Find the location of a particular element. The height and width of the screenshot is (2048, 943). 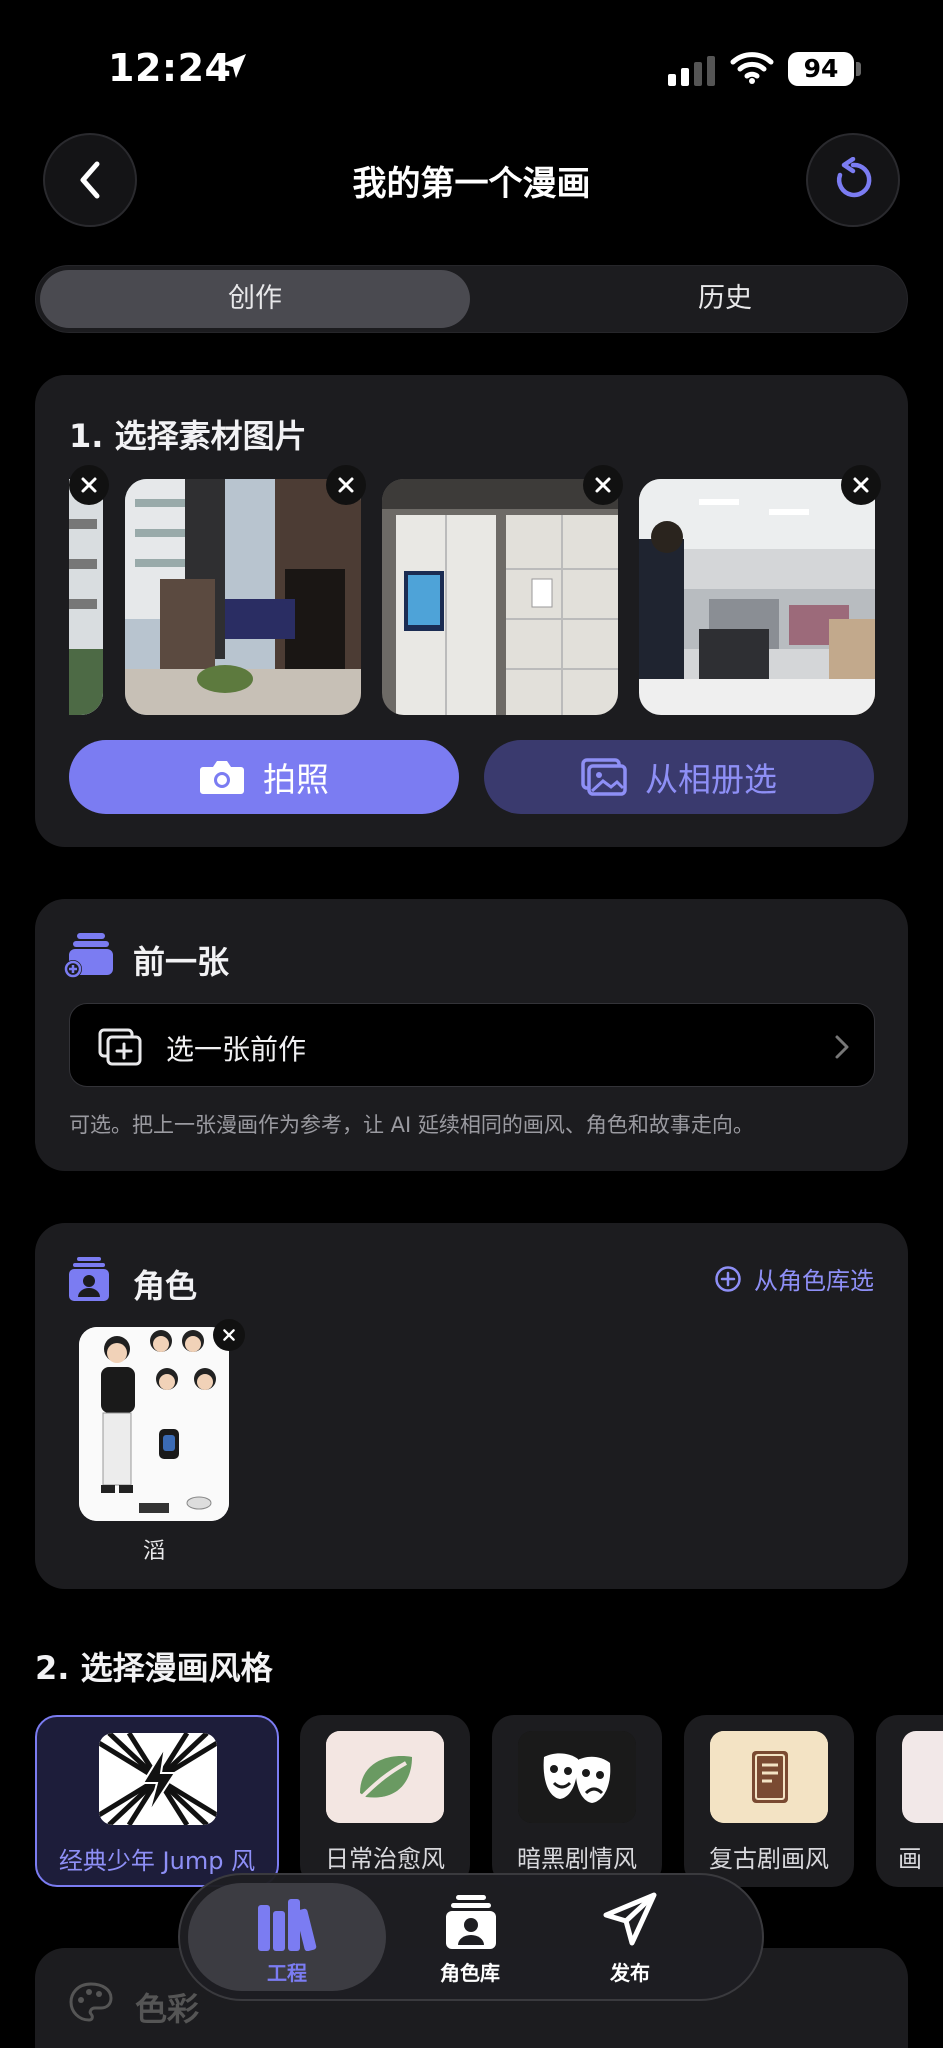

previous-helper-text: 可选。把上一张漫画作为参考，让 AI 延续相同的画风、角色和故事走向。 is located at coordinates (411, 1125).